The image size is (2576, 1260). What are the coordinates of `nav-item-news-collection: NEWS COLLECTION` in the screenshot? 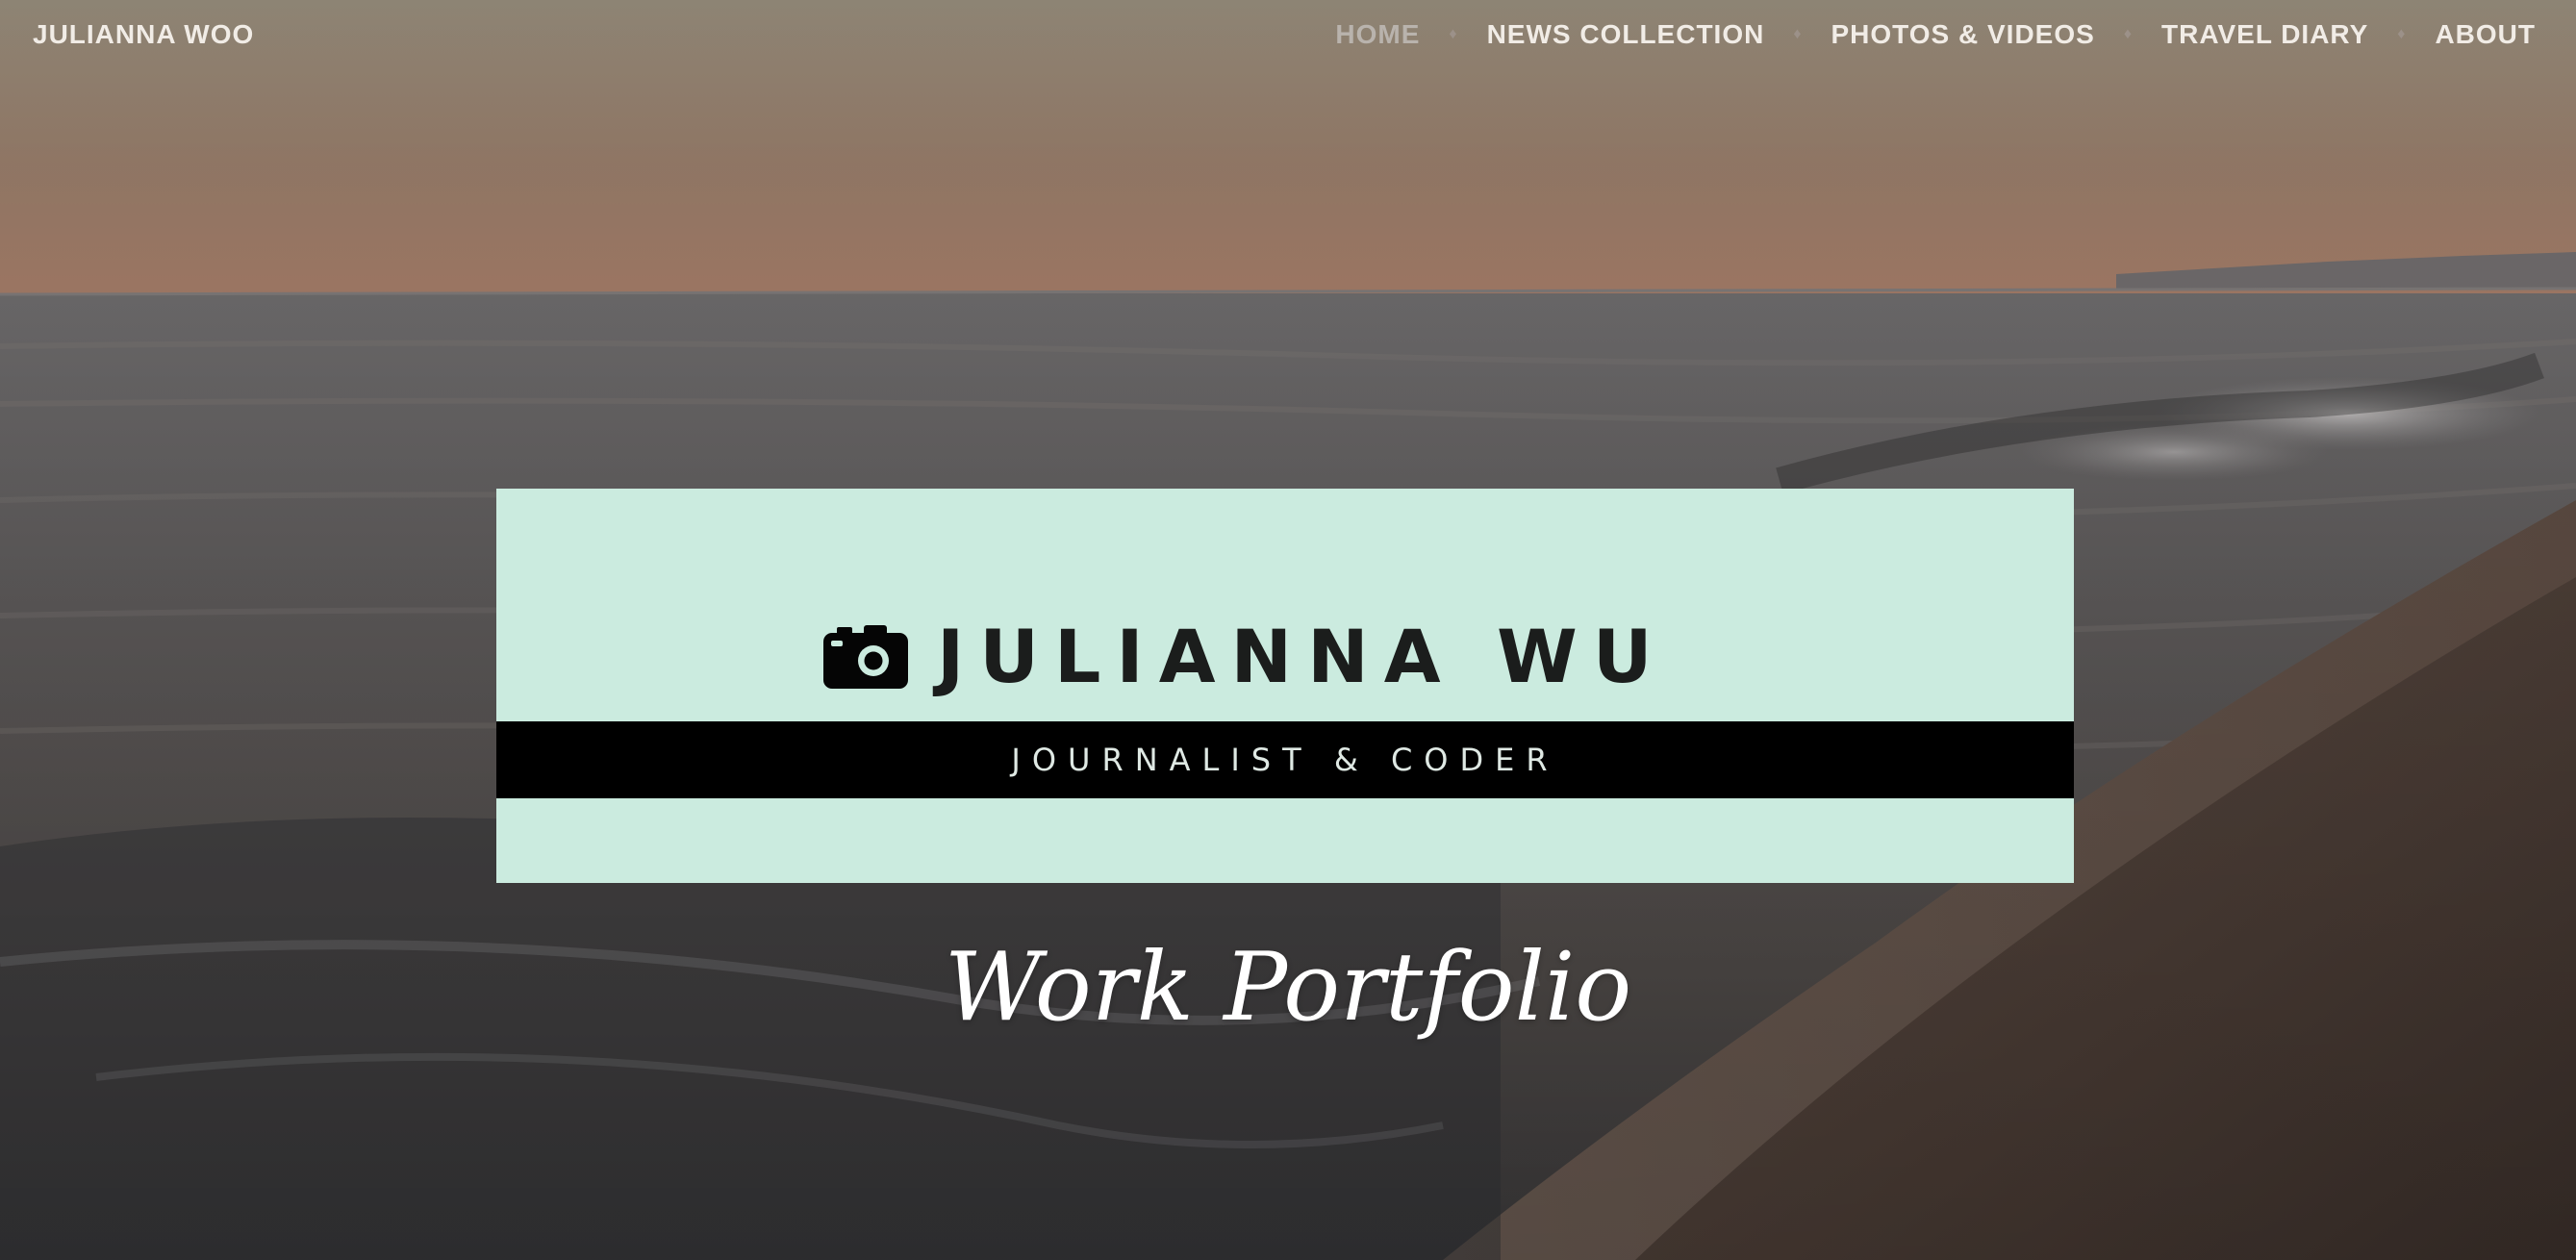 It's located at (1626, 34).